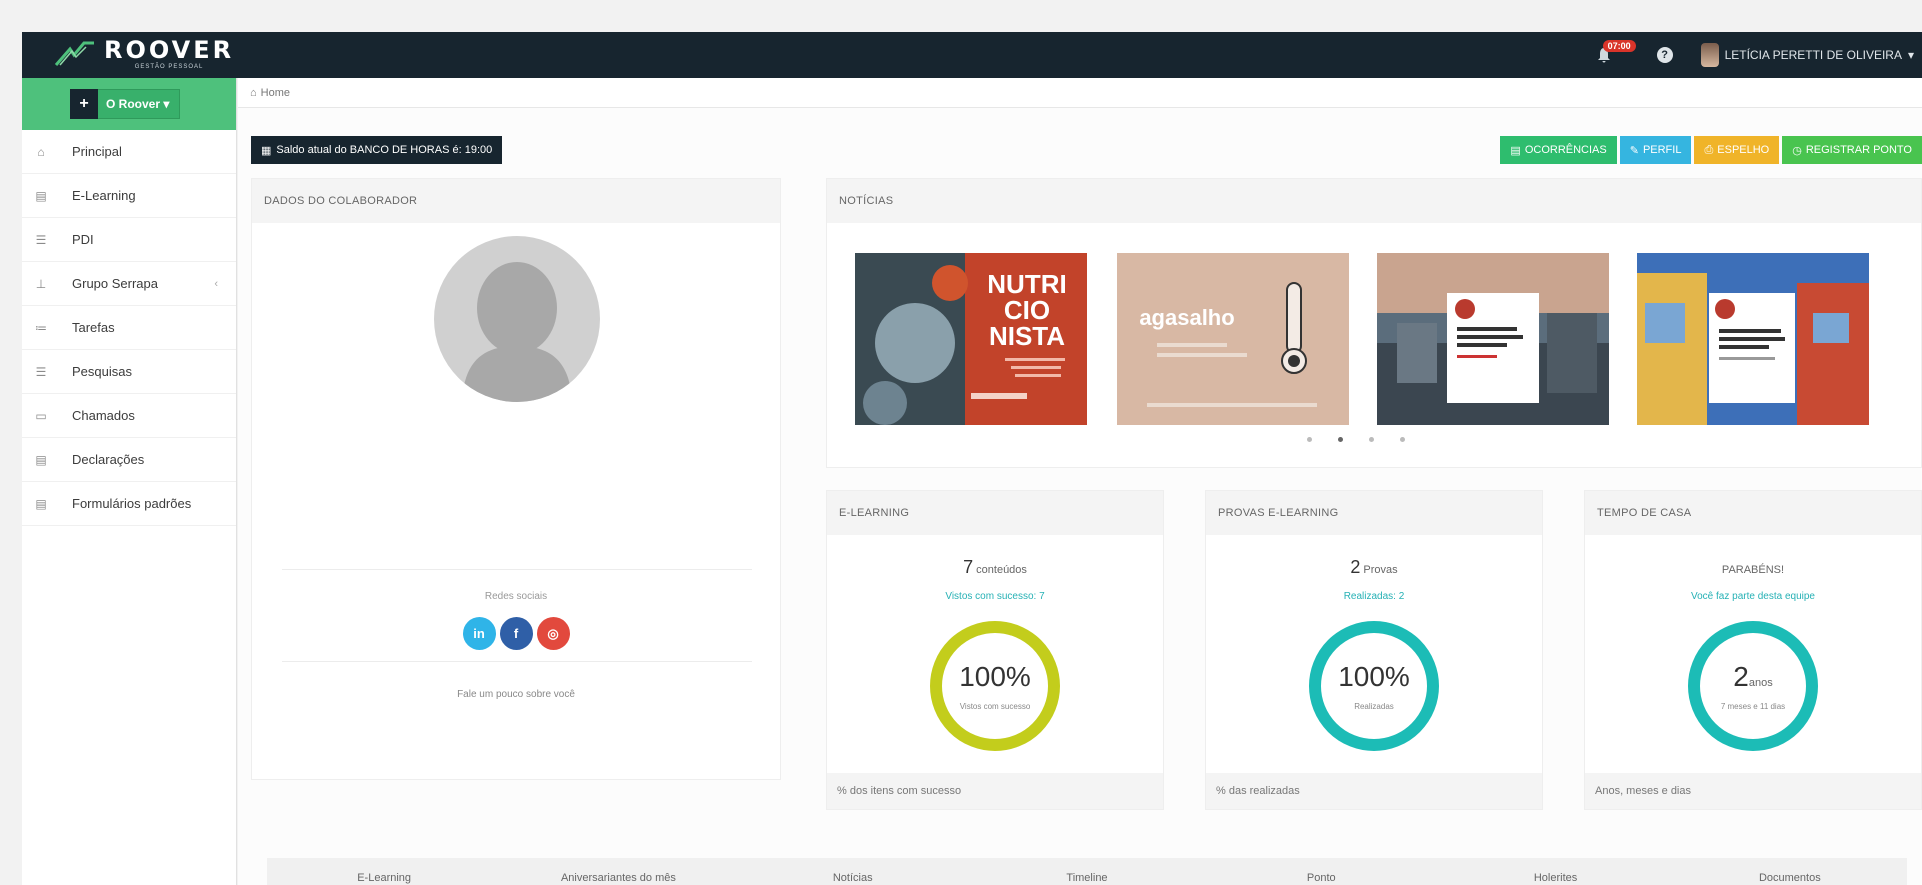 Image resolution: width=1922 pixels, height=885 pixels. Describe the element at coordinates (129, 240) in the screenshot. I see `sidebar-item-pdi: ☰ PDI` at that location.